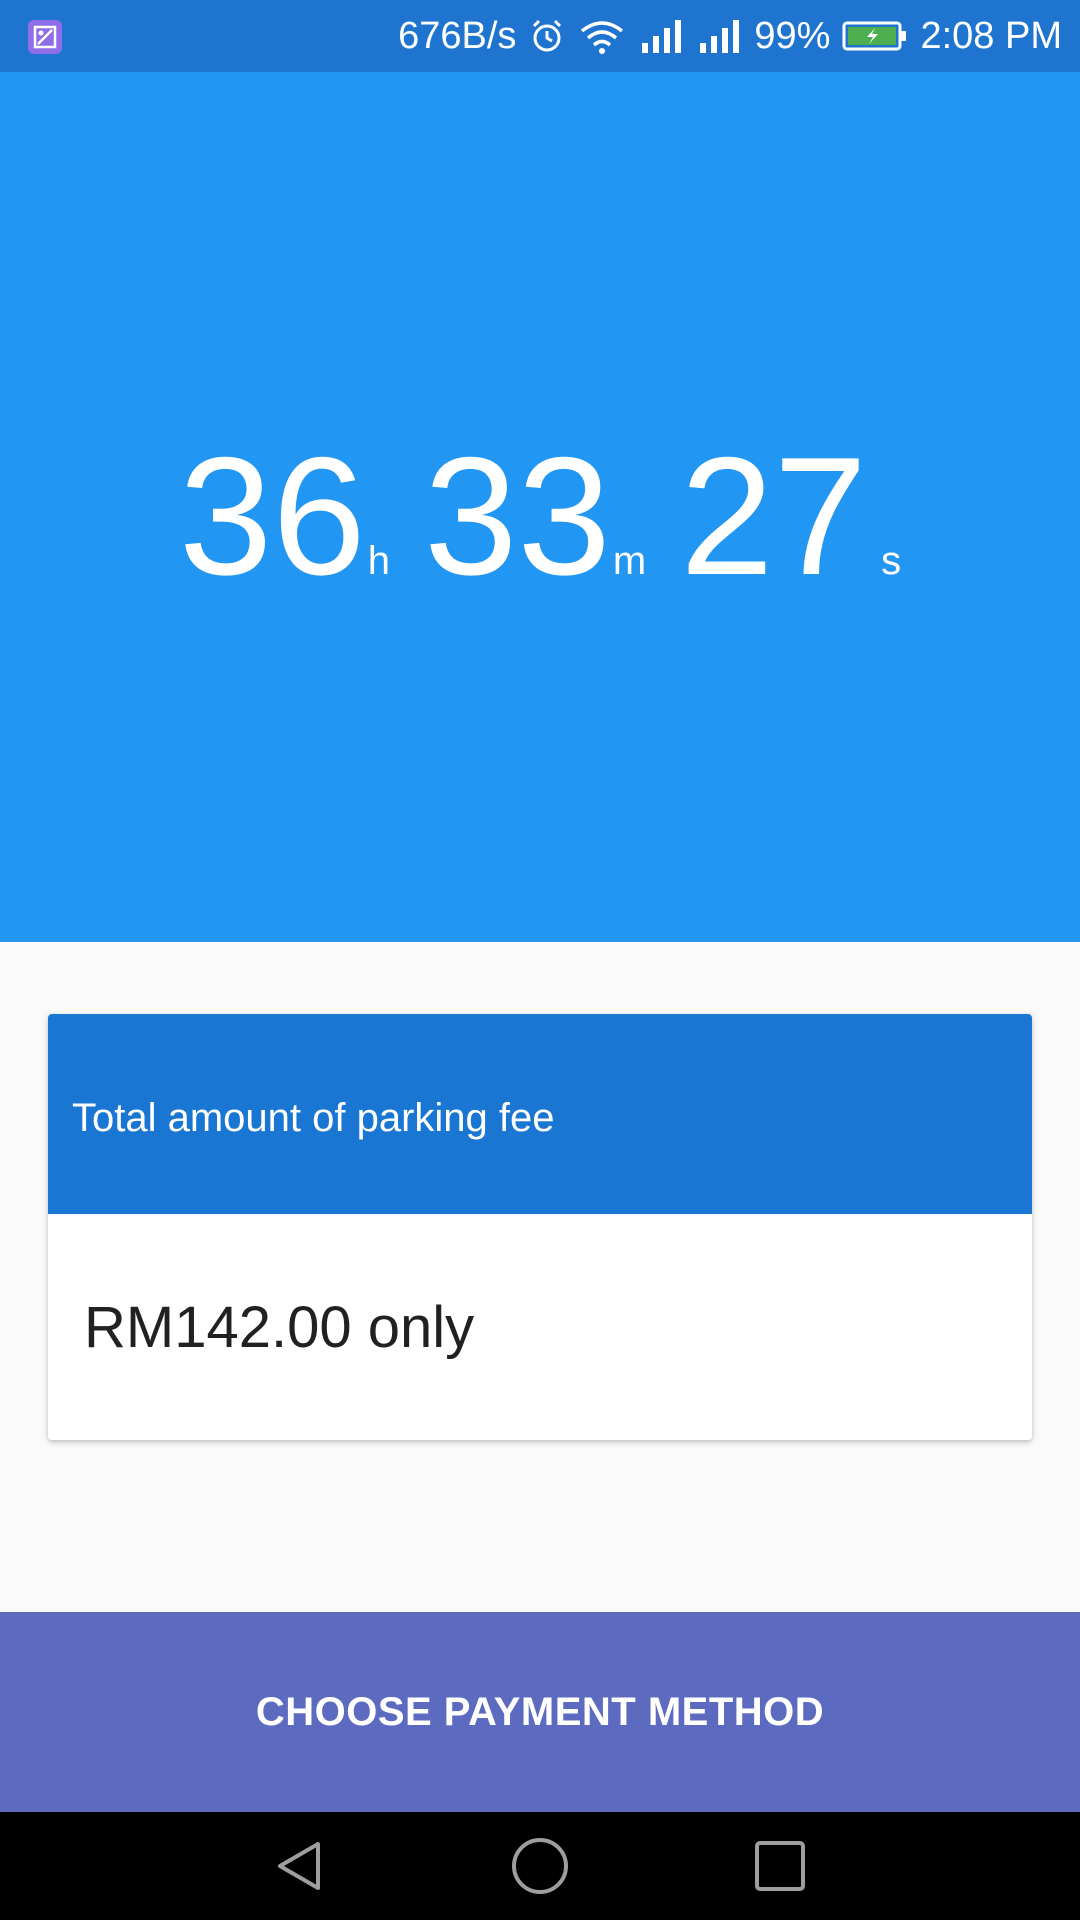 This screenshot has width=1080, height=1920. Describe the element at coordinates (457, 35) in the screenshot. I see `network-speed: 676B/s` at that location.